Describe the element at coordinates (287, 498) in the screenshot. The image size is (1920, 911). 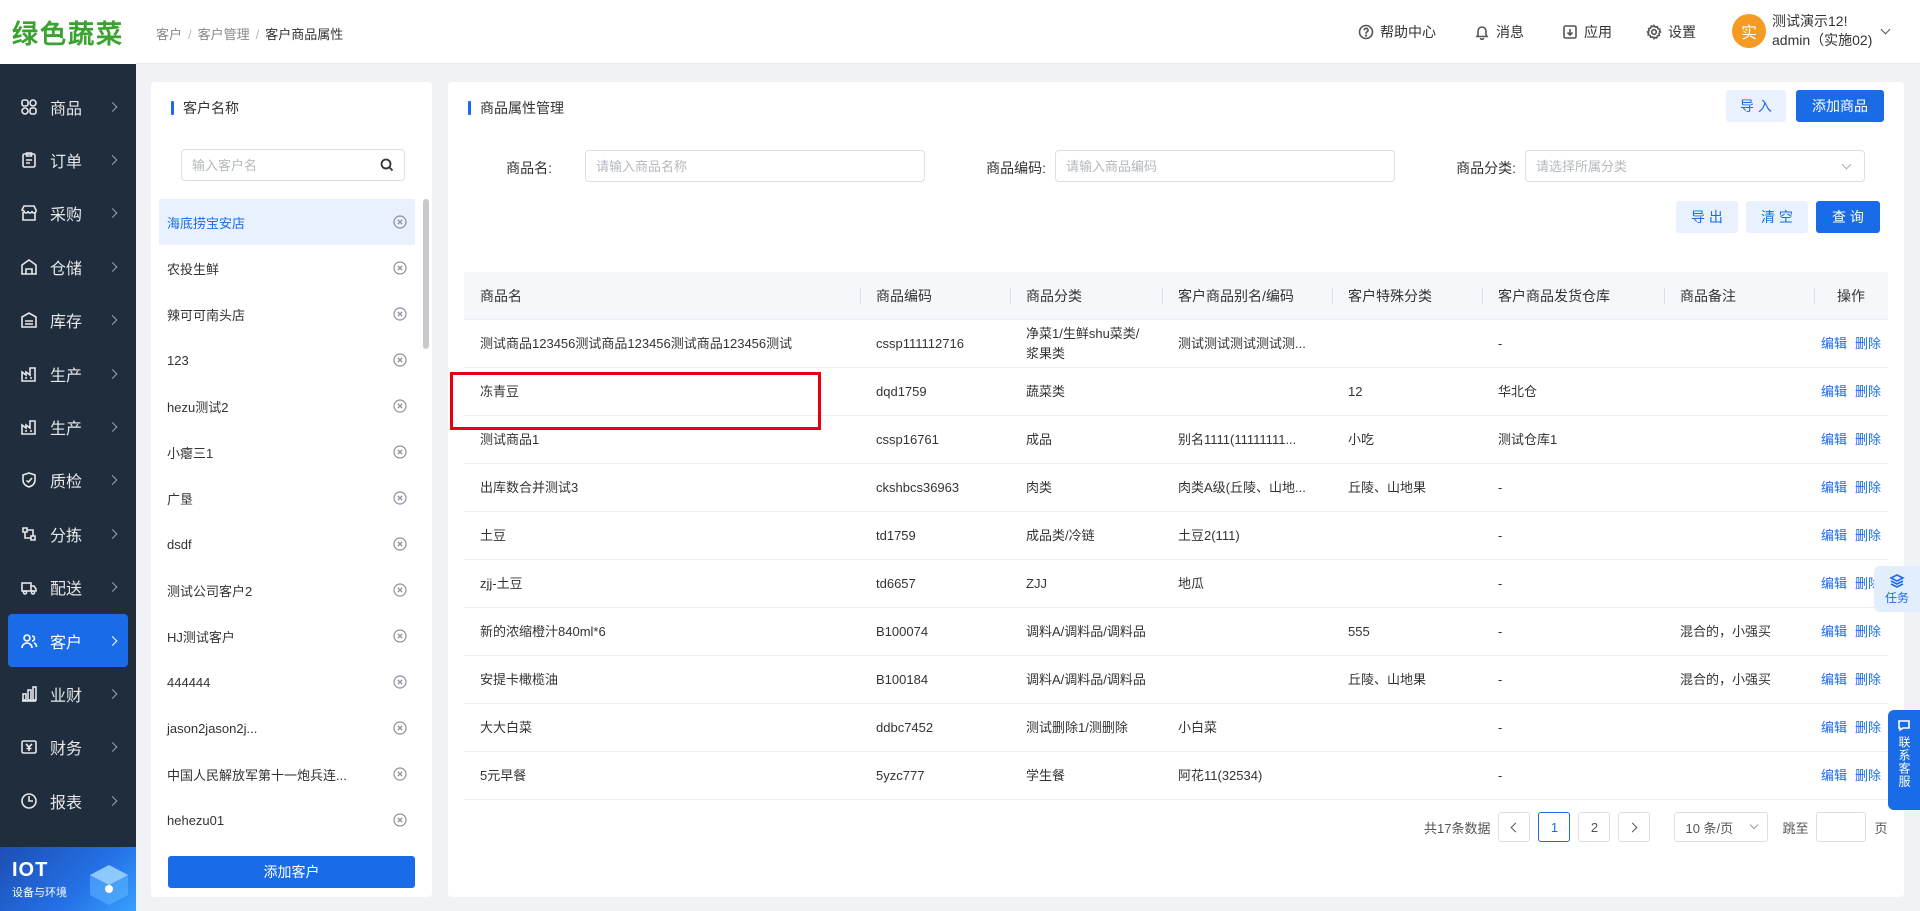
I see `customer-list-item: 广垦` at that location.